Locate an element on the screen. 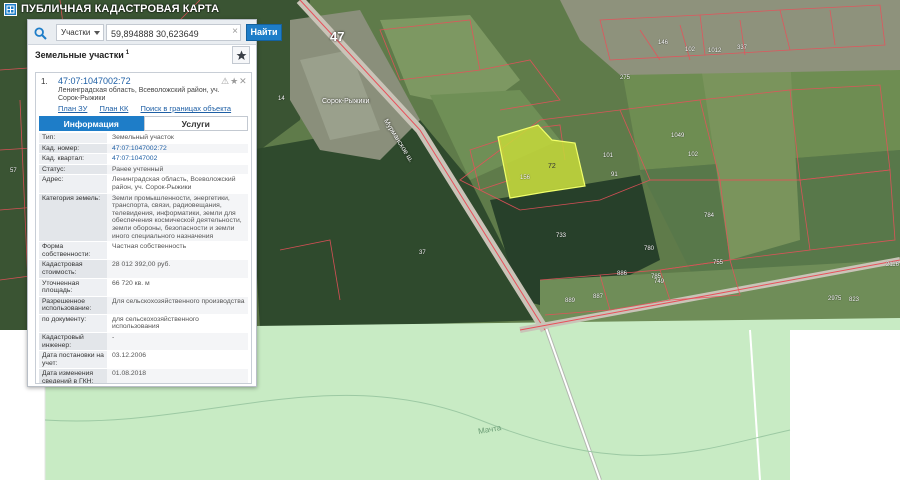 Image resolution: width=900 pixels, height=480 pixels. settlement-label: Сорок-Рыжики is located at coordinates (346, 101).